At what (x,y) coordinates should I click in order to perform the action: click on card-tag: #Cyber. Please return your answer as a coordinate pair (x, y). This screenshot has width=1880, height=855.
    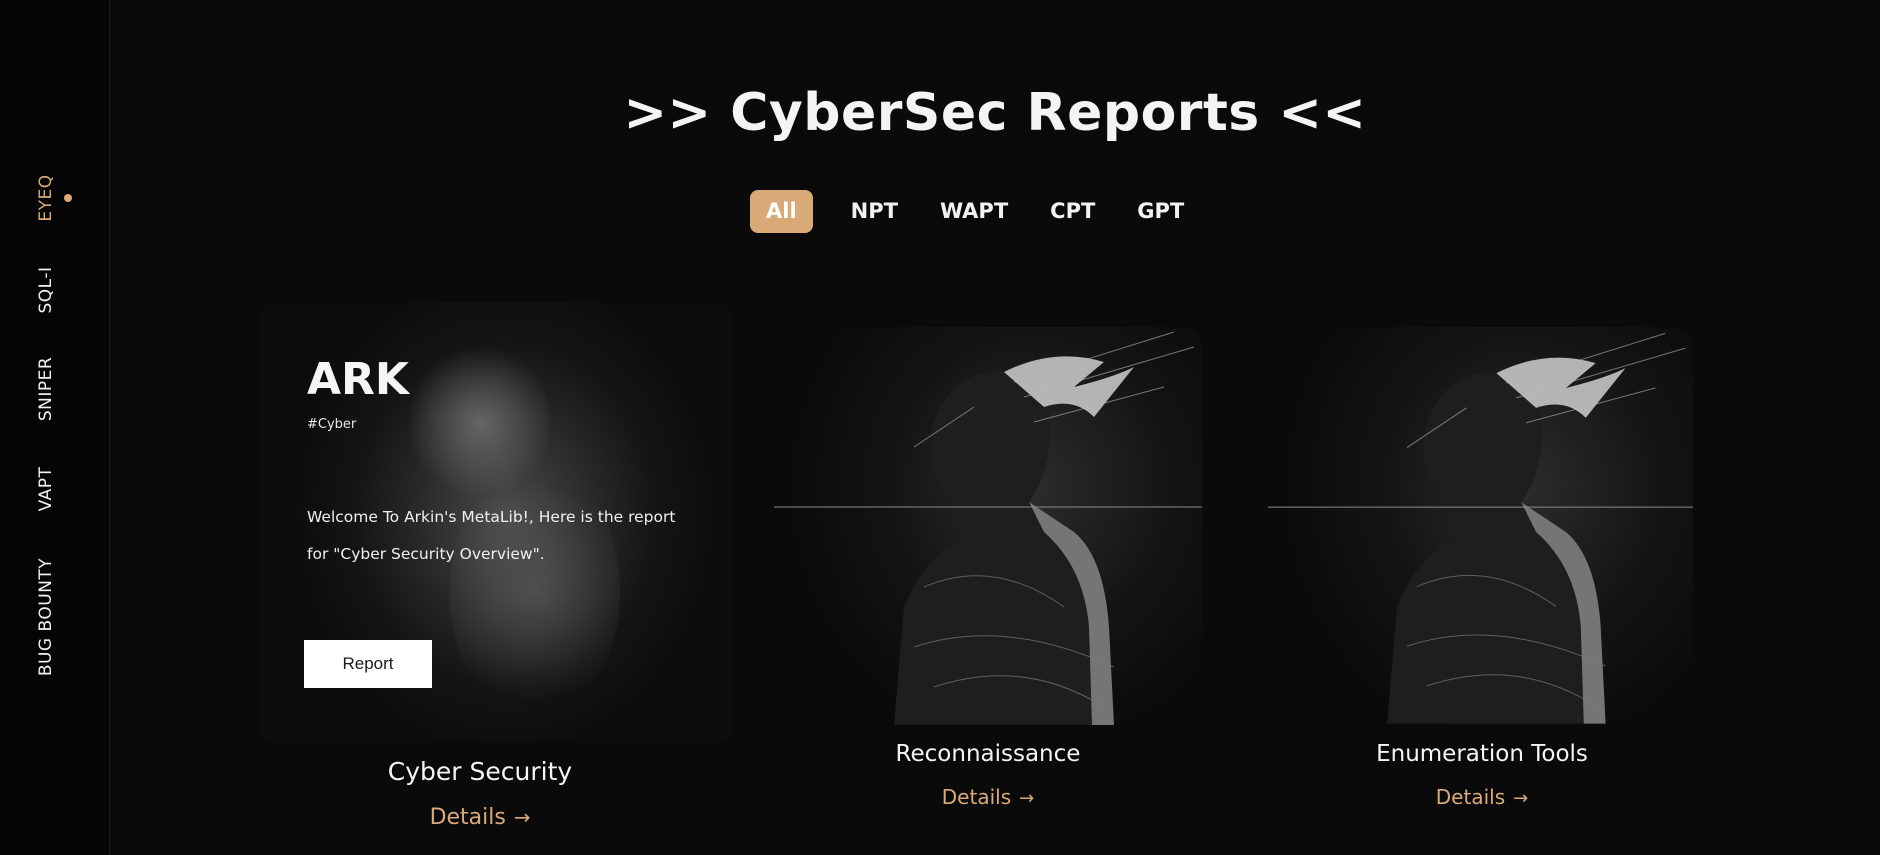
    Looking at the image, I should click on (332, 424).